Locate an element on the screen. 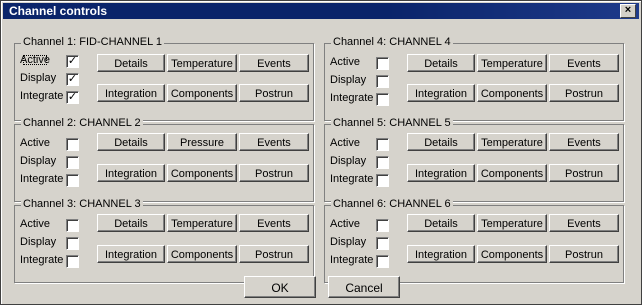  channel-6-temperature-button: Temperature is located at coordinates (512, 223).